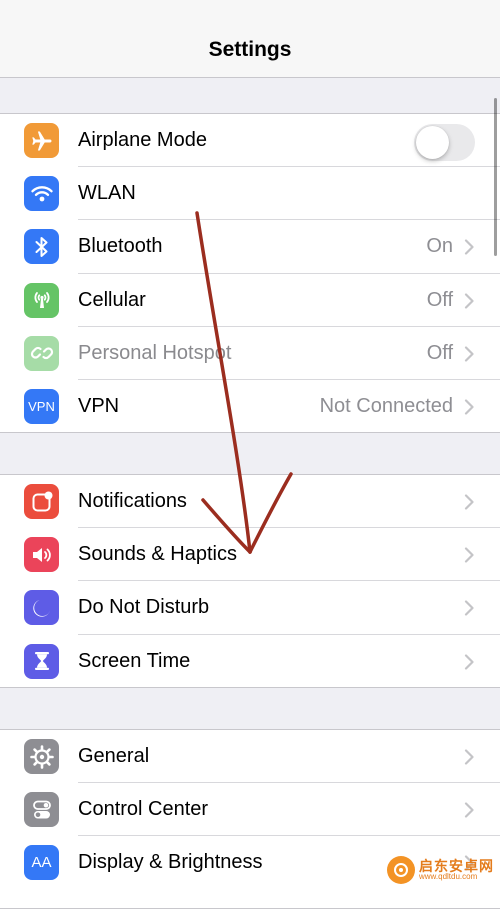  Describe the element at coordinates (41, 353) in the screenshot. I see `hotspot-icon` at that location.